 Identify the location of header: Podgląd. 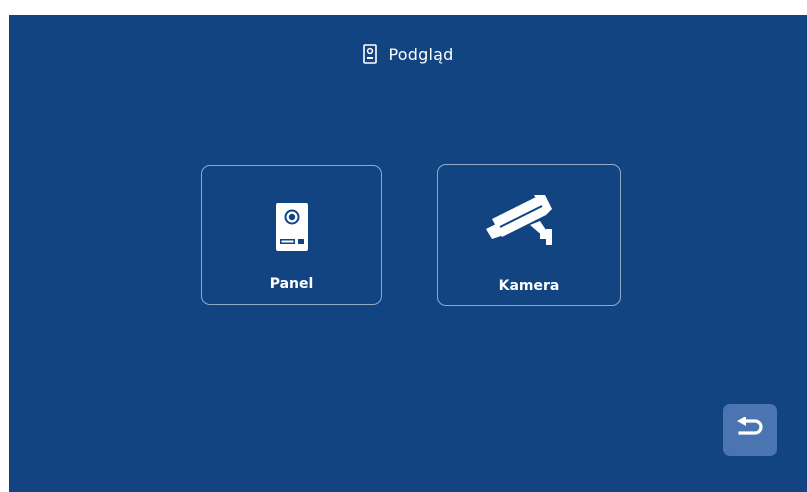
(408, 54).